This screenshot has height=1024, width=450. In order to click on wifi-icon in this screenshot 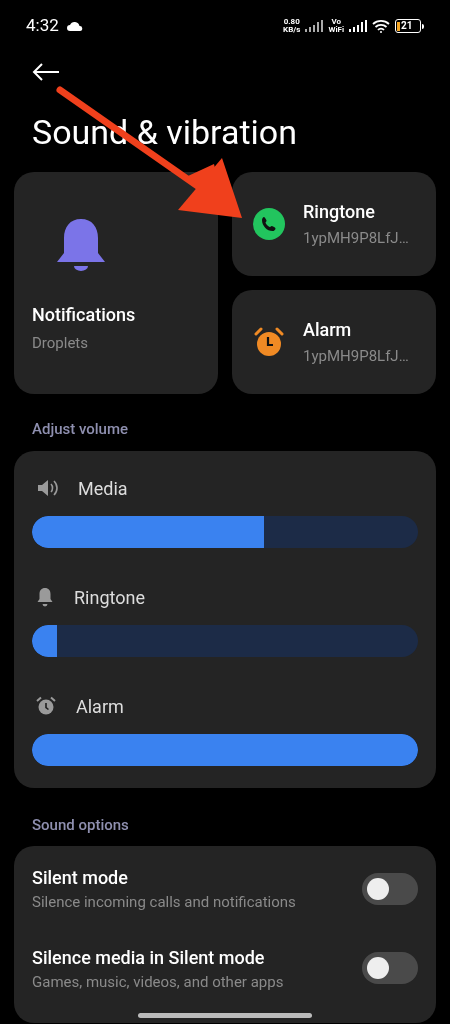, I will do `click(381, 26)`.